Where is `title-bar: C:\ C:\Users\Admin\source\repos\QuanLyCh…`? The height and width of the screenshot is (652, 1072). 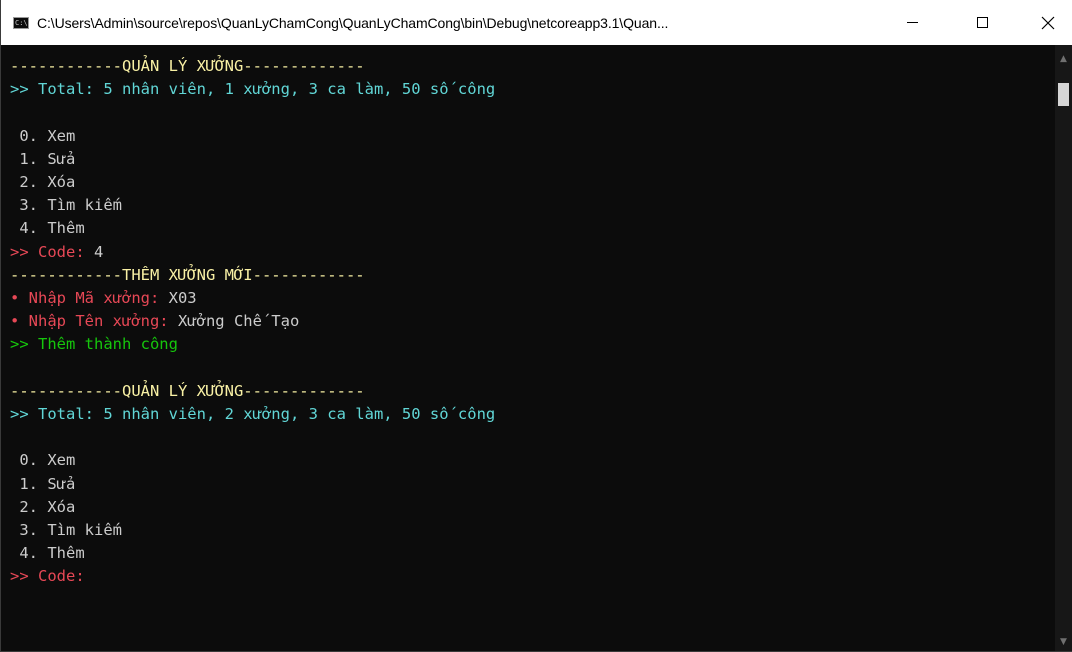 title-bar: C:\ C:\Users\Admin\source\repos\QuanLyCh… is located at coordinates (536, 22).